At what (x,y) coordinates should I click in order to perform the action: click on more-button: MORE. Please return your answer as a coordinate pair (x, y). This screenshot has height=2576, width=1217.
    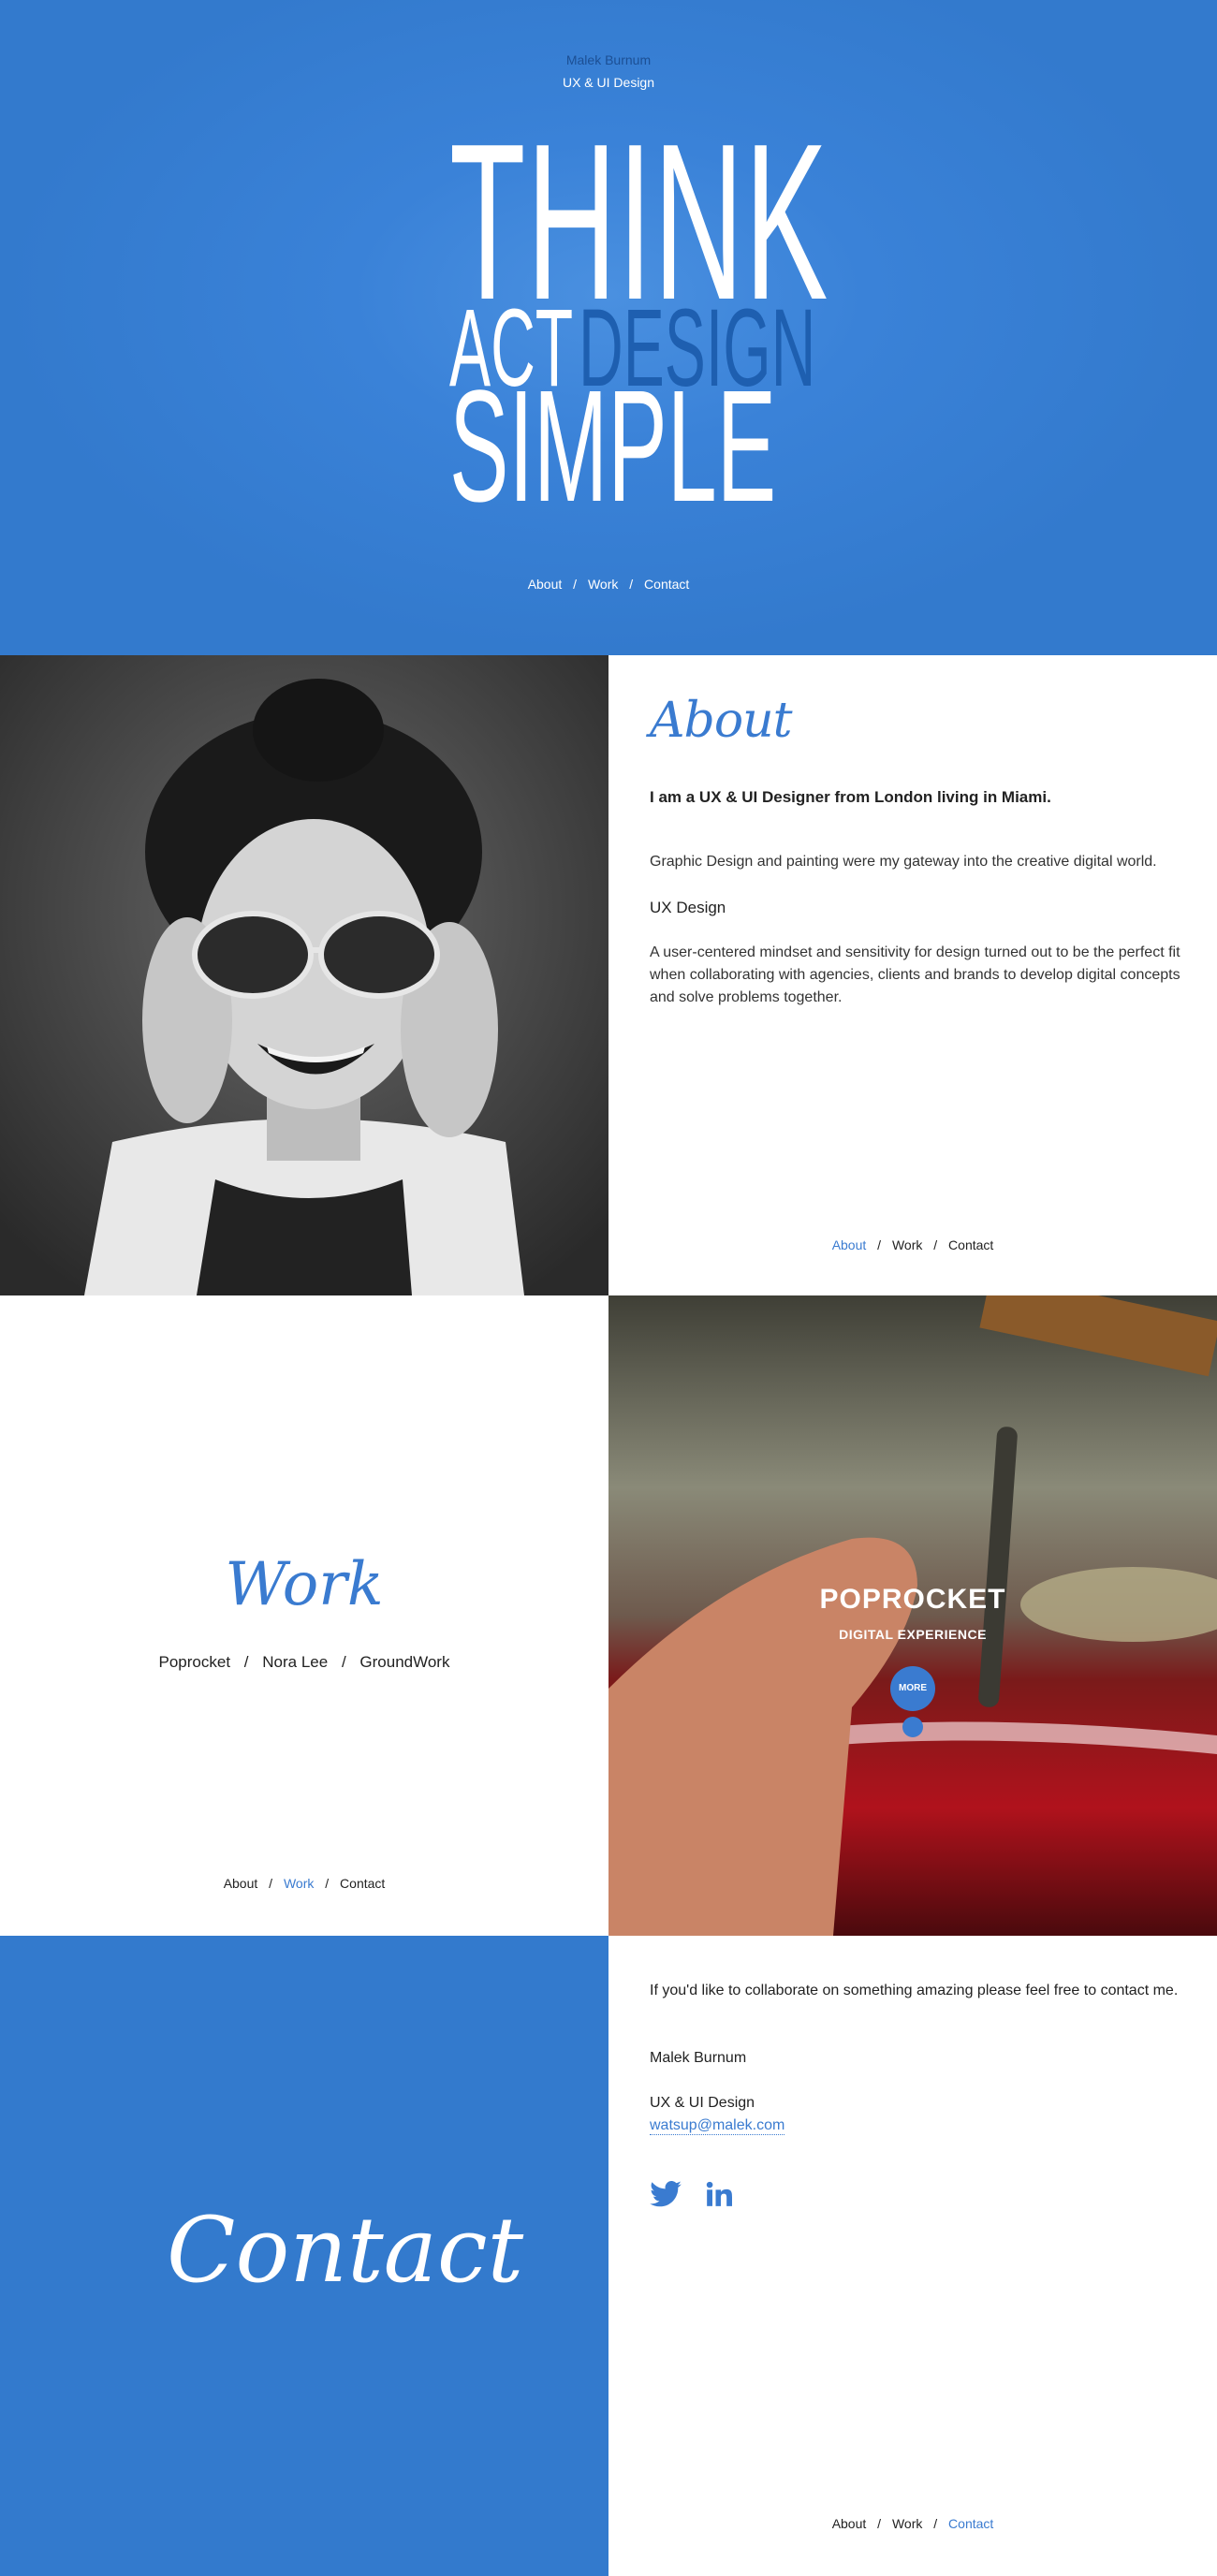
    Looking at the image, I should click on (912, 1688).